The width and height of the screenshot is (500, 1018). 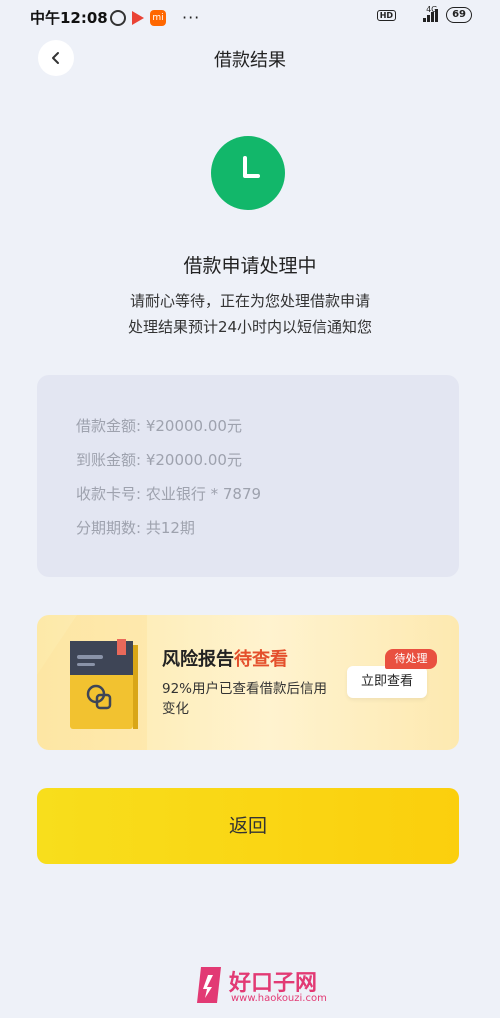 I want to click on status-bar: 中午12:08 mi ··· HD 4G 69, so click(x=250, y=17).